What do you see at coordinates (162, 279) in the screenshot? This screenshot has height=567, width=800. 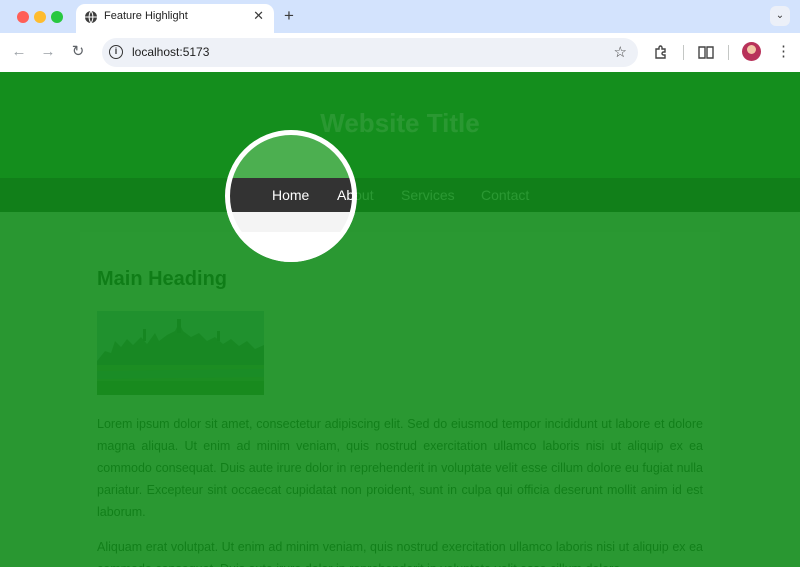 I see `main-heading: Main Heading` at bounding box center [162, 279].